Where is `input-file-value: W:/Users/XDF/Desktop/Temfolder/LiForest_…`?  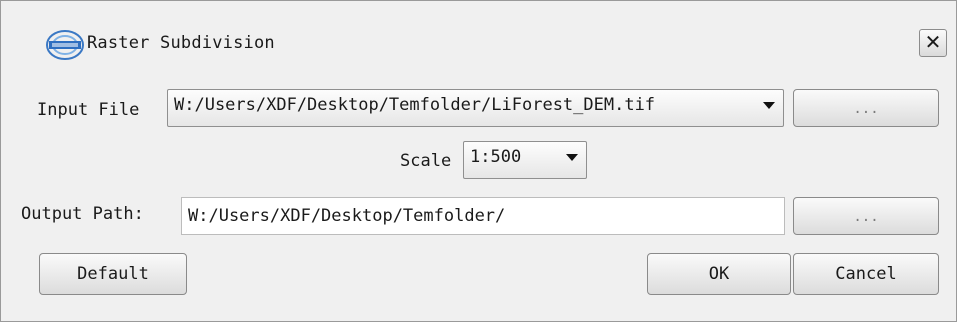
input-file-value: W:/Users/XDF/Desktop/Temfolder/LiForest_… is located at coordinates (415, 105).